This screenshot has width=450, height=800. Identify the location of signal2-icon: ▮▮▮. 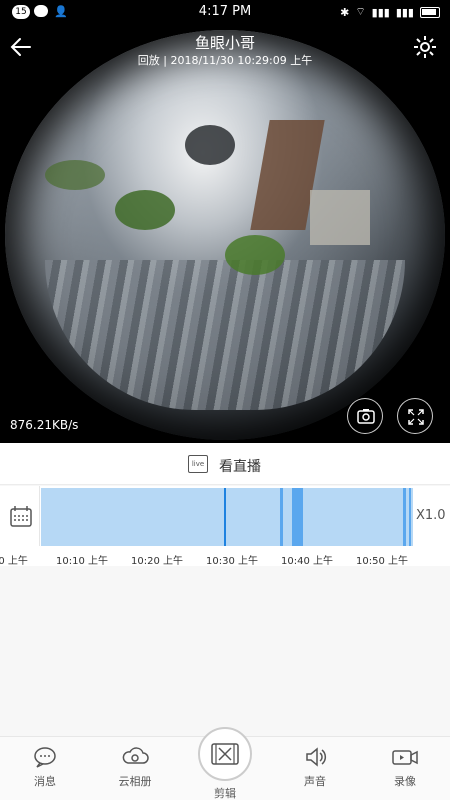
(404, 12).